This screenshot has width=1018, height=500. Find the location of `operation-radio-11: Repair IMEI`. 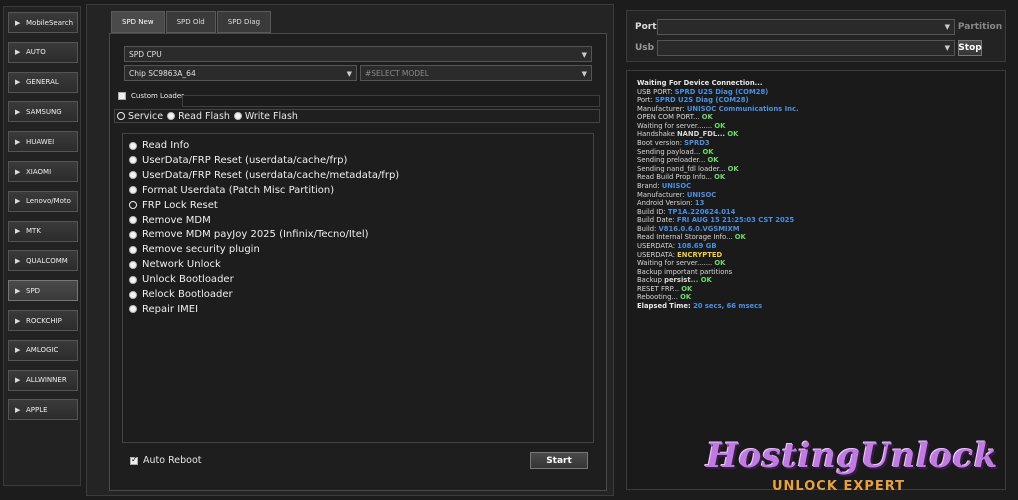

operation-radio-11: Repair IMEI is located at coordinates (163, 309).